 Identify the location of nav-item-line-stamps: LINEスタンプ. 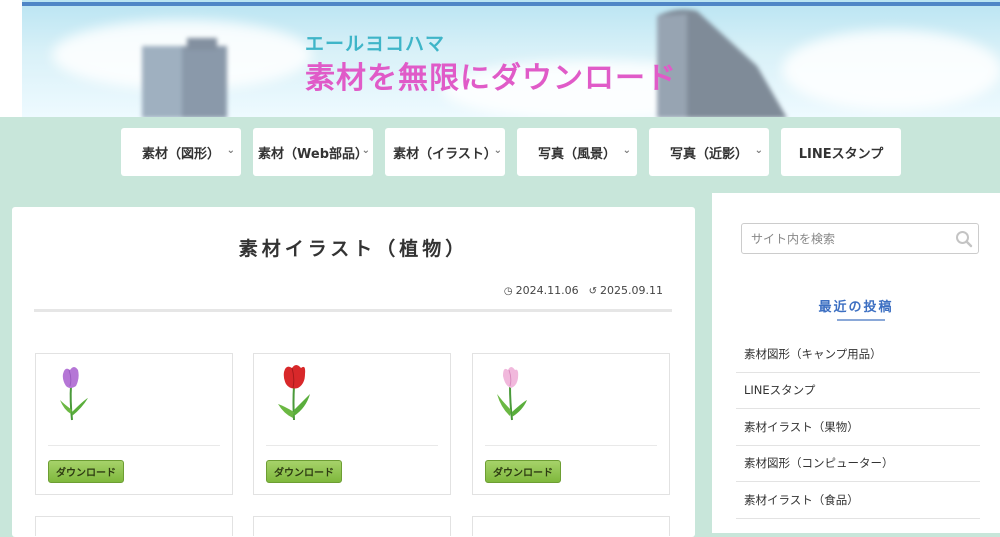
(841, 152).